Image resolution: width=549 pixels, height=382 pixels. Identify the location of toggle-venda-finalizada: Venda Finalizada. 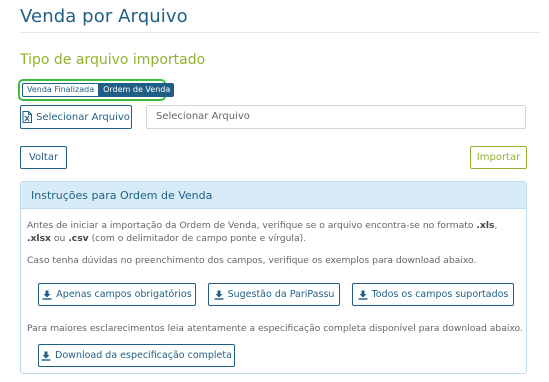
(61, 90).